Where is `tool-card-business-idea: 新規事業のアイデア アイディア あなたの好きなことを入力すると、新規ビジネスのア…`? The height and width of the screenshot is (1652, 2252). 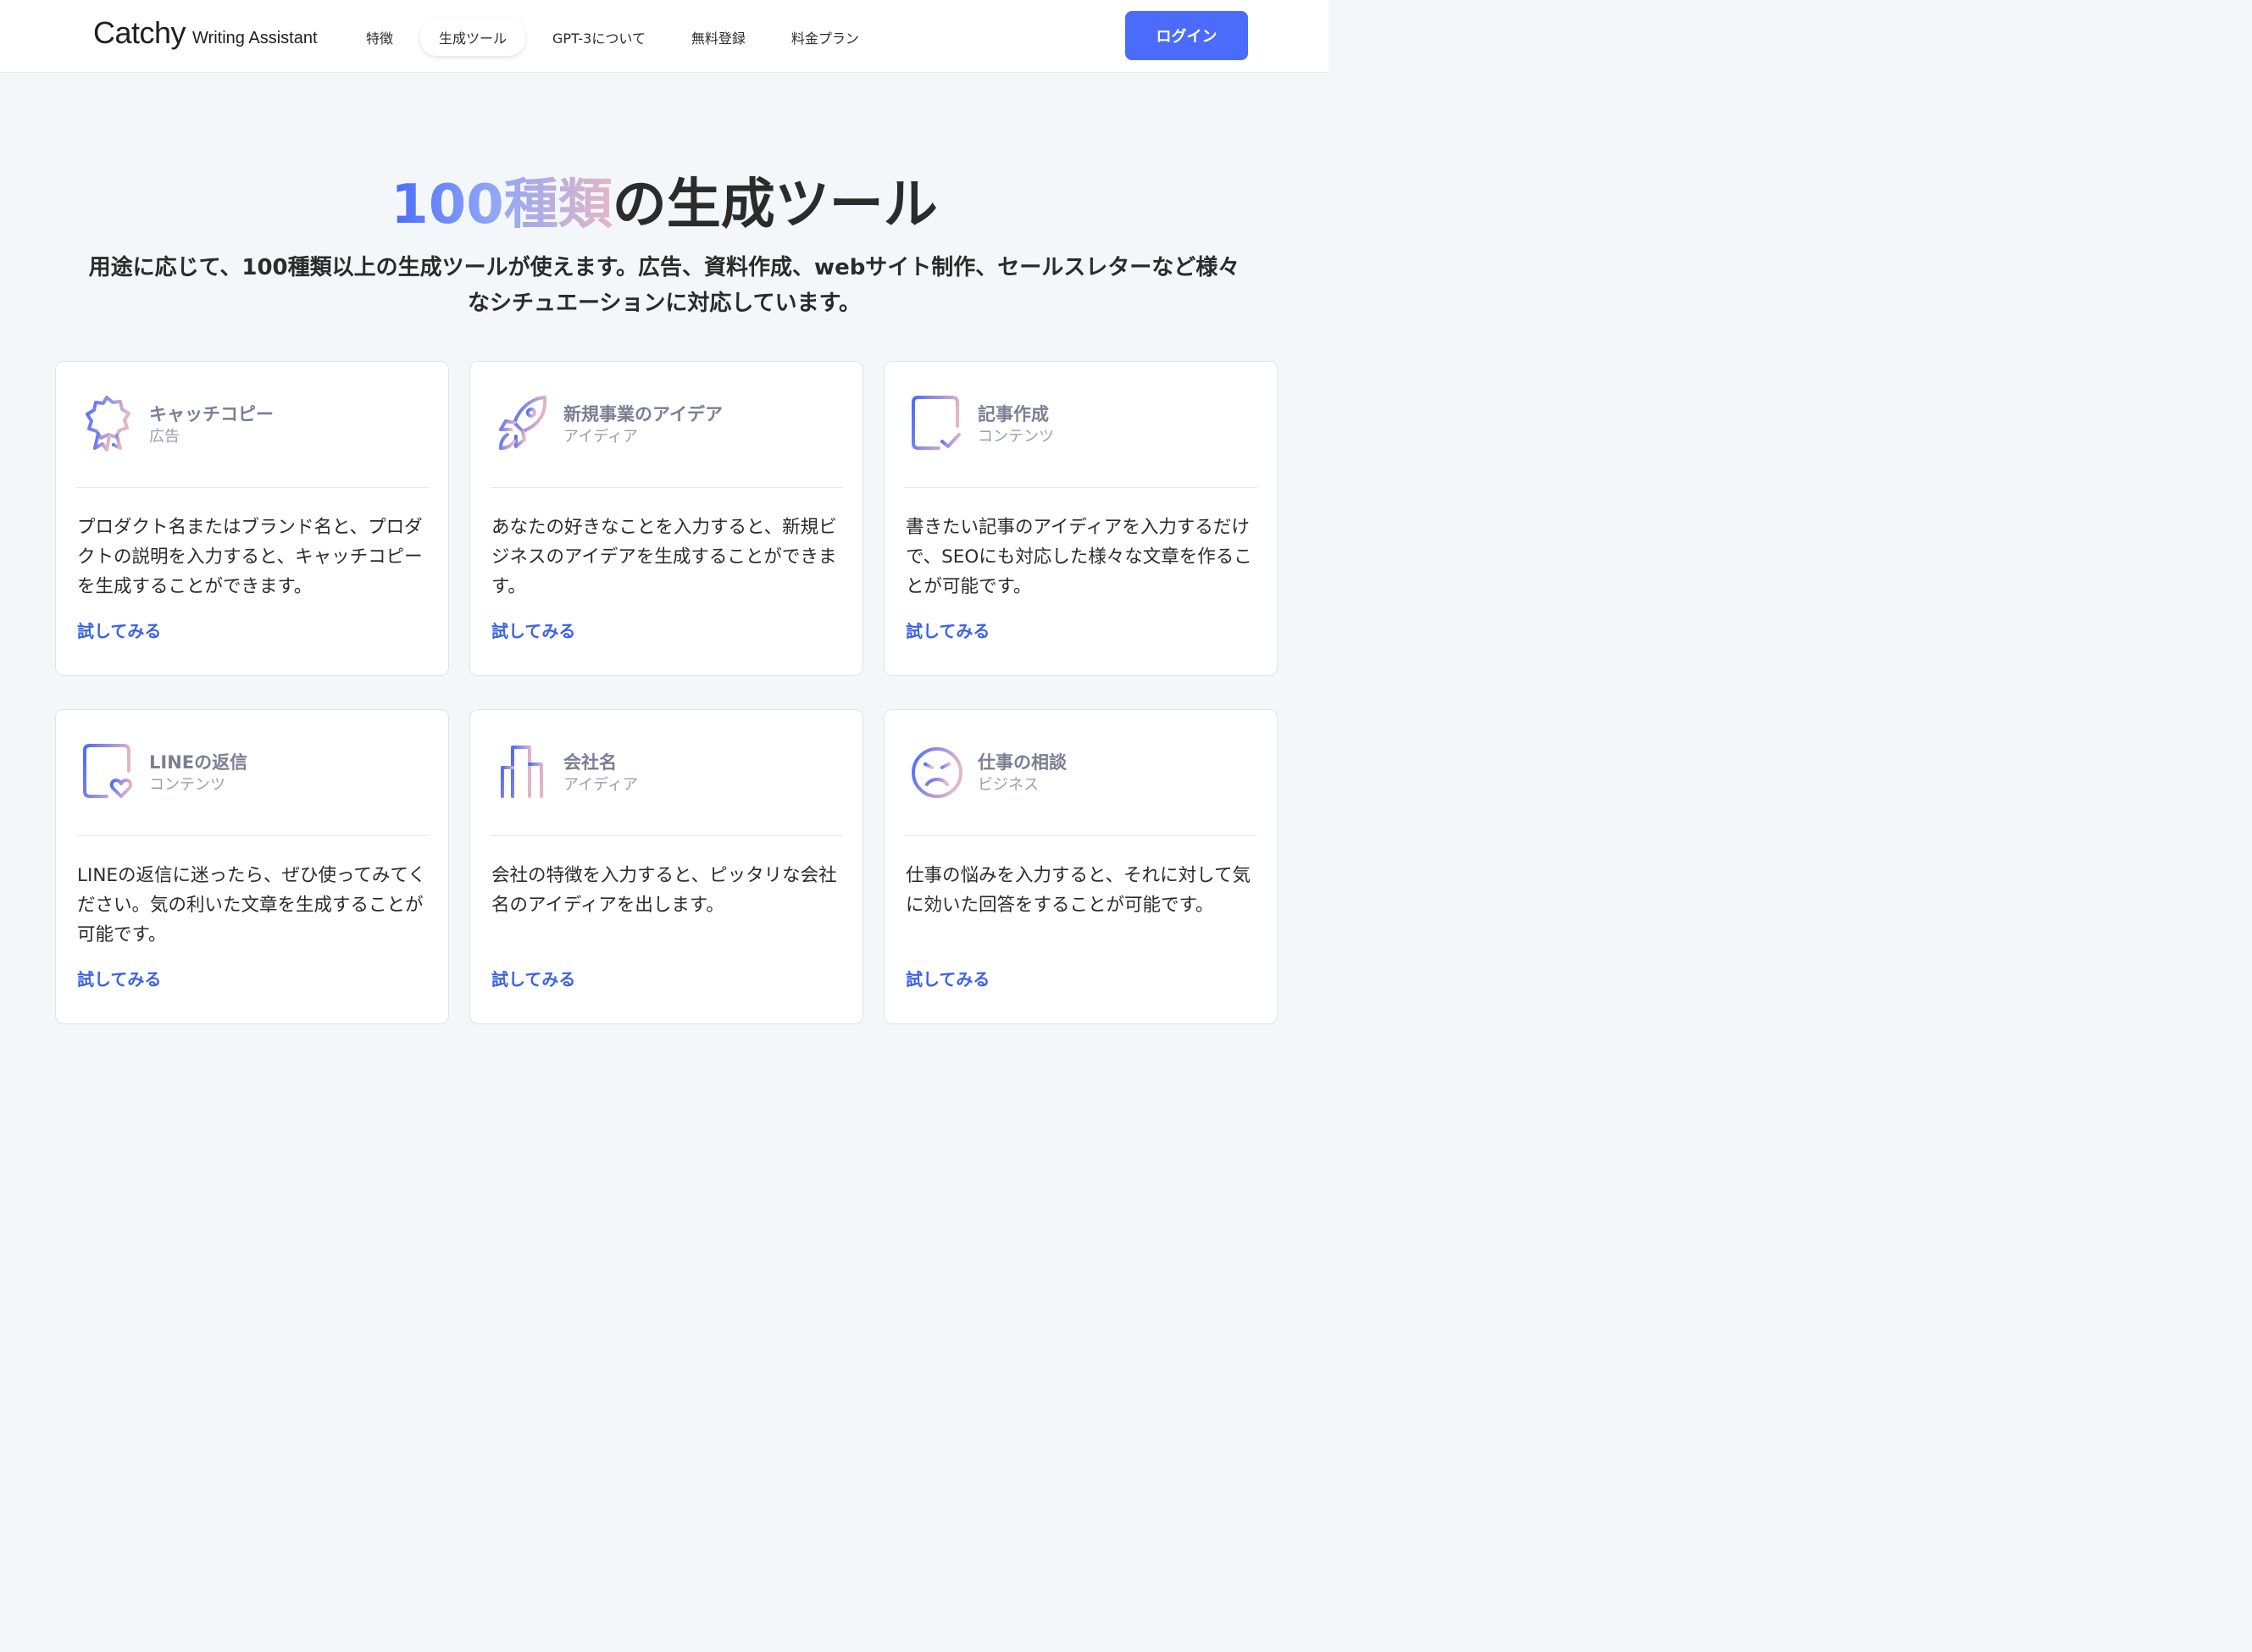
tool-card-business-idea: 新規事業のアイデア アイディア あなたの好きなことを入力すると、新規ビジネスのア… is located at coordinates (666, 518).